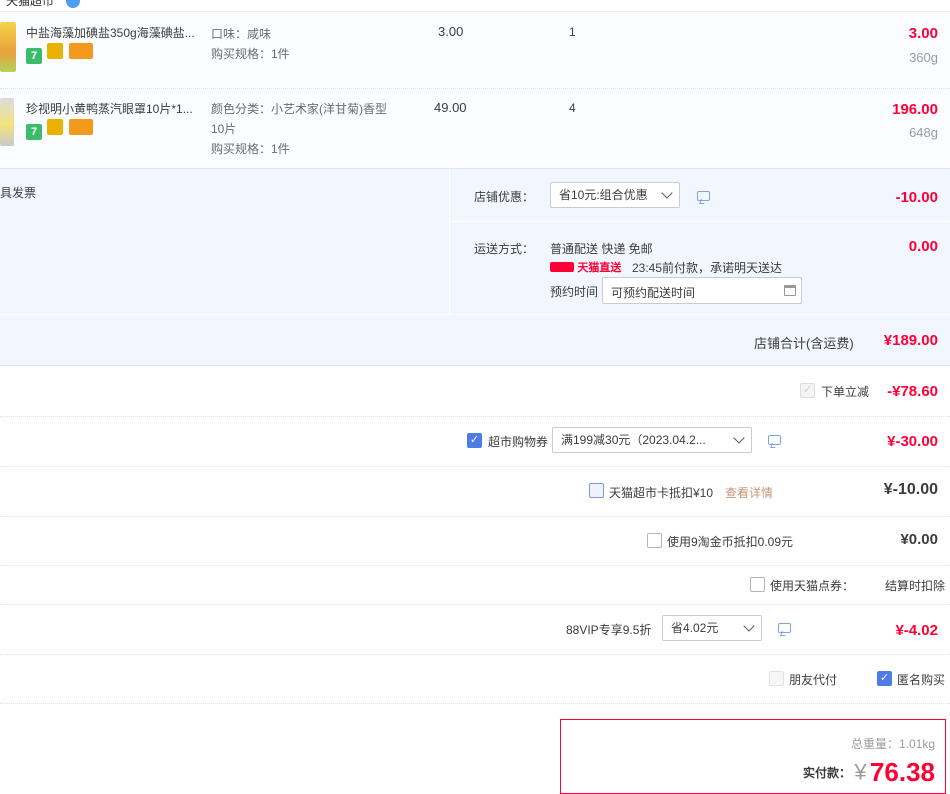 The image size is (950, 794). What do you see at coordinates (912, 391) in the screenshot?
I see `order-discount-amount: -¥78.60` at bounding box center [912, 391].